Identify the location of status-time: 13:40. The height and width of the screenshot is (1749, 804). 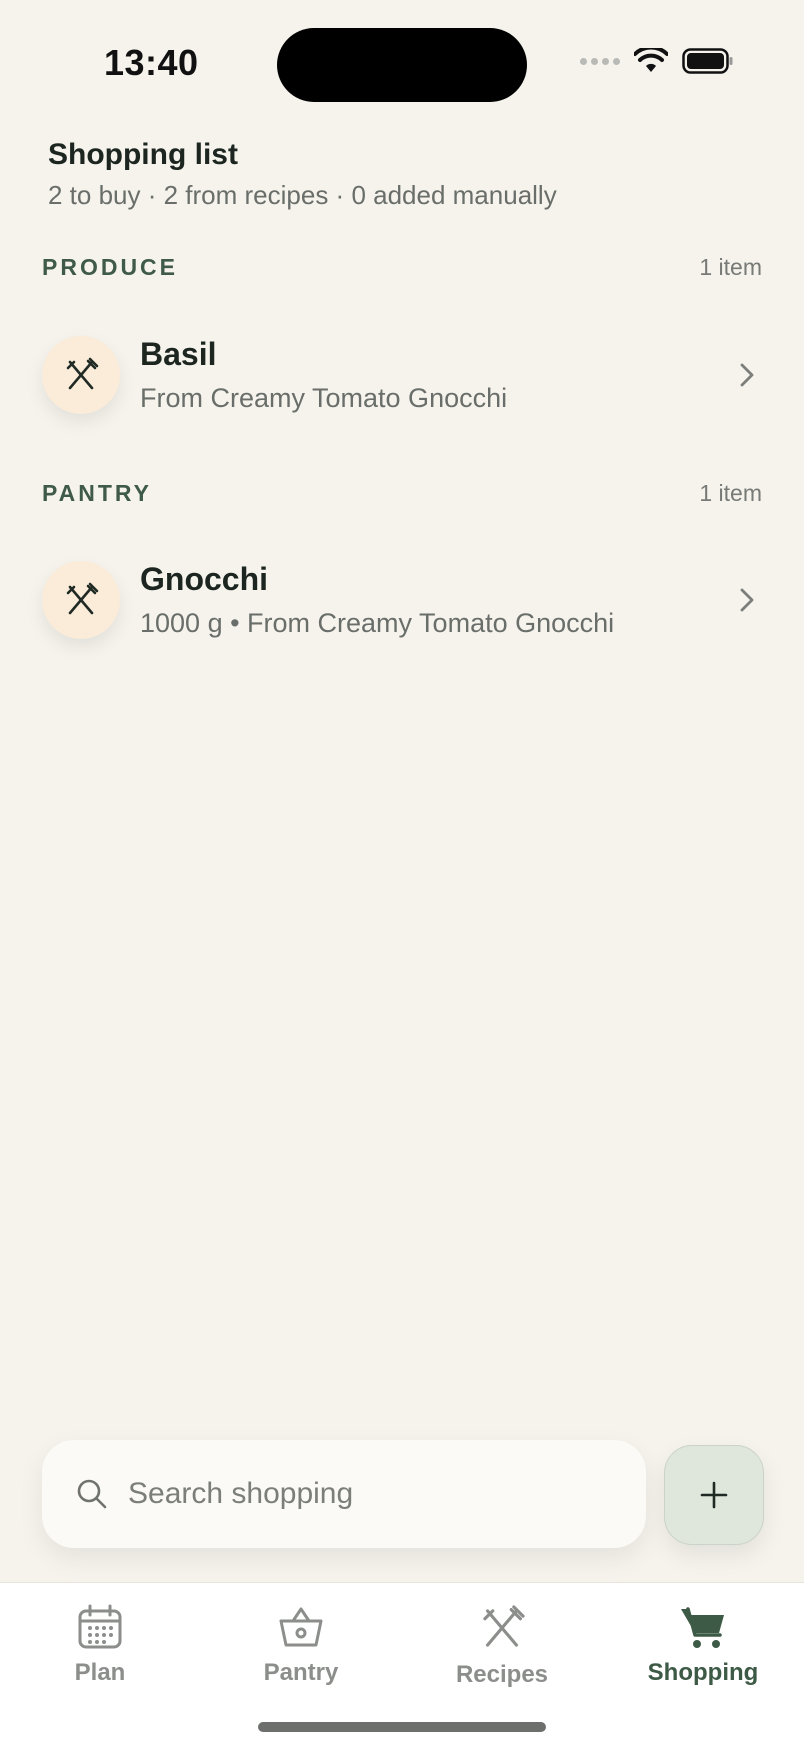
(151, 62).